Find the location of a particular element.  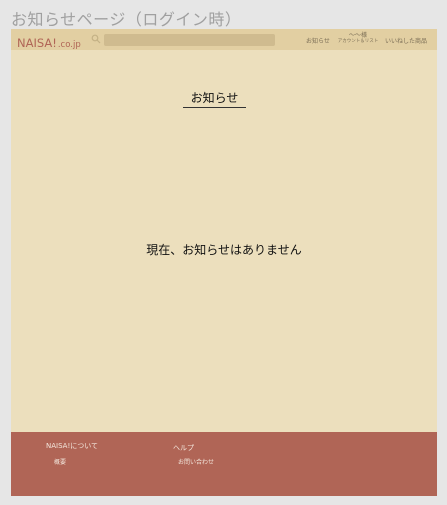

footer-link-contact: お問い合わせ is located at coordinates (196, 461).